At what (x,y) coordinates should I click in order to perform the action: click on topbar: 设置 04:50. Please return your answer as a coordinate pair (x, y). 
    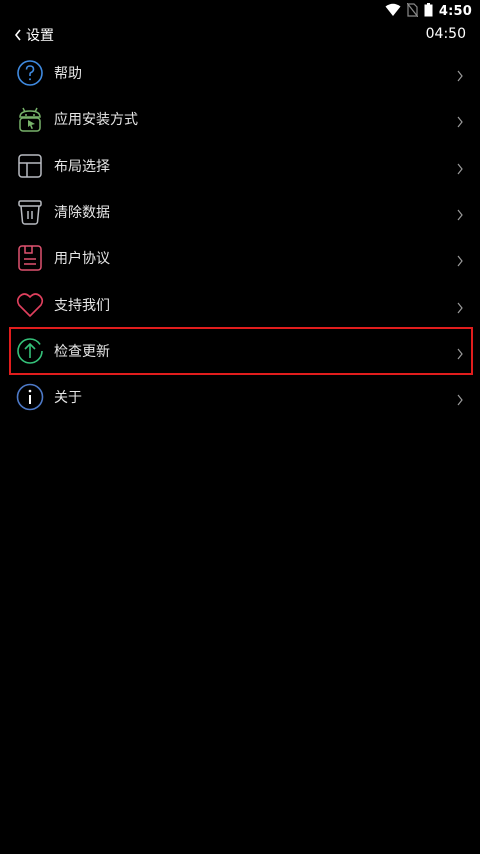
    Looking at the image, I should click on (240, 35).